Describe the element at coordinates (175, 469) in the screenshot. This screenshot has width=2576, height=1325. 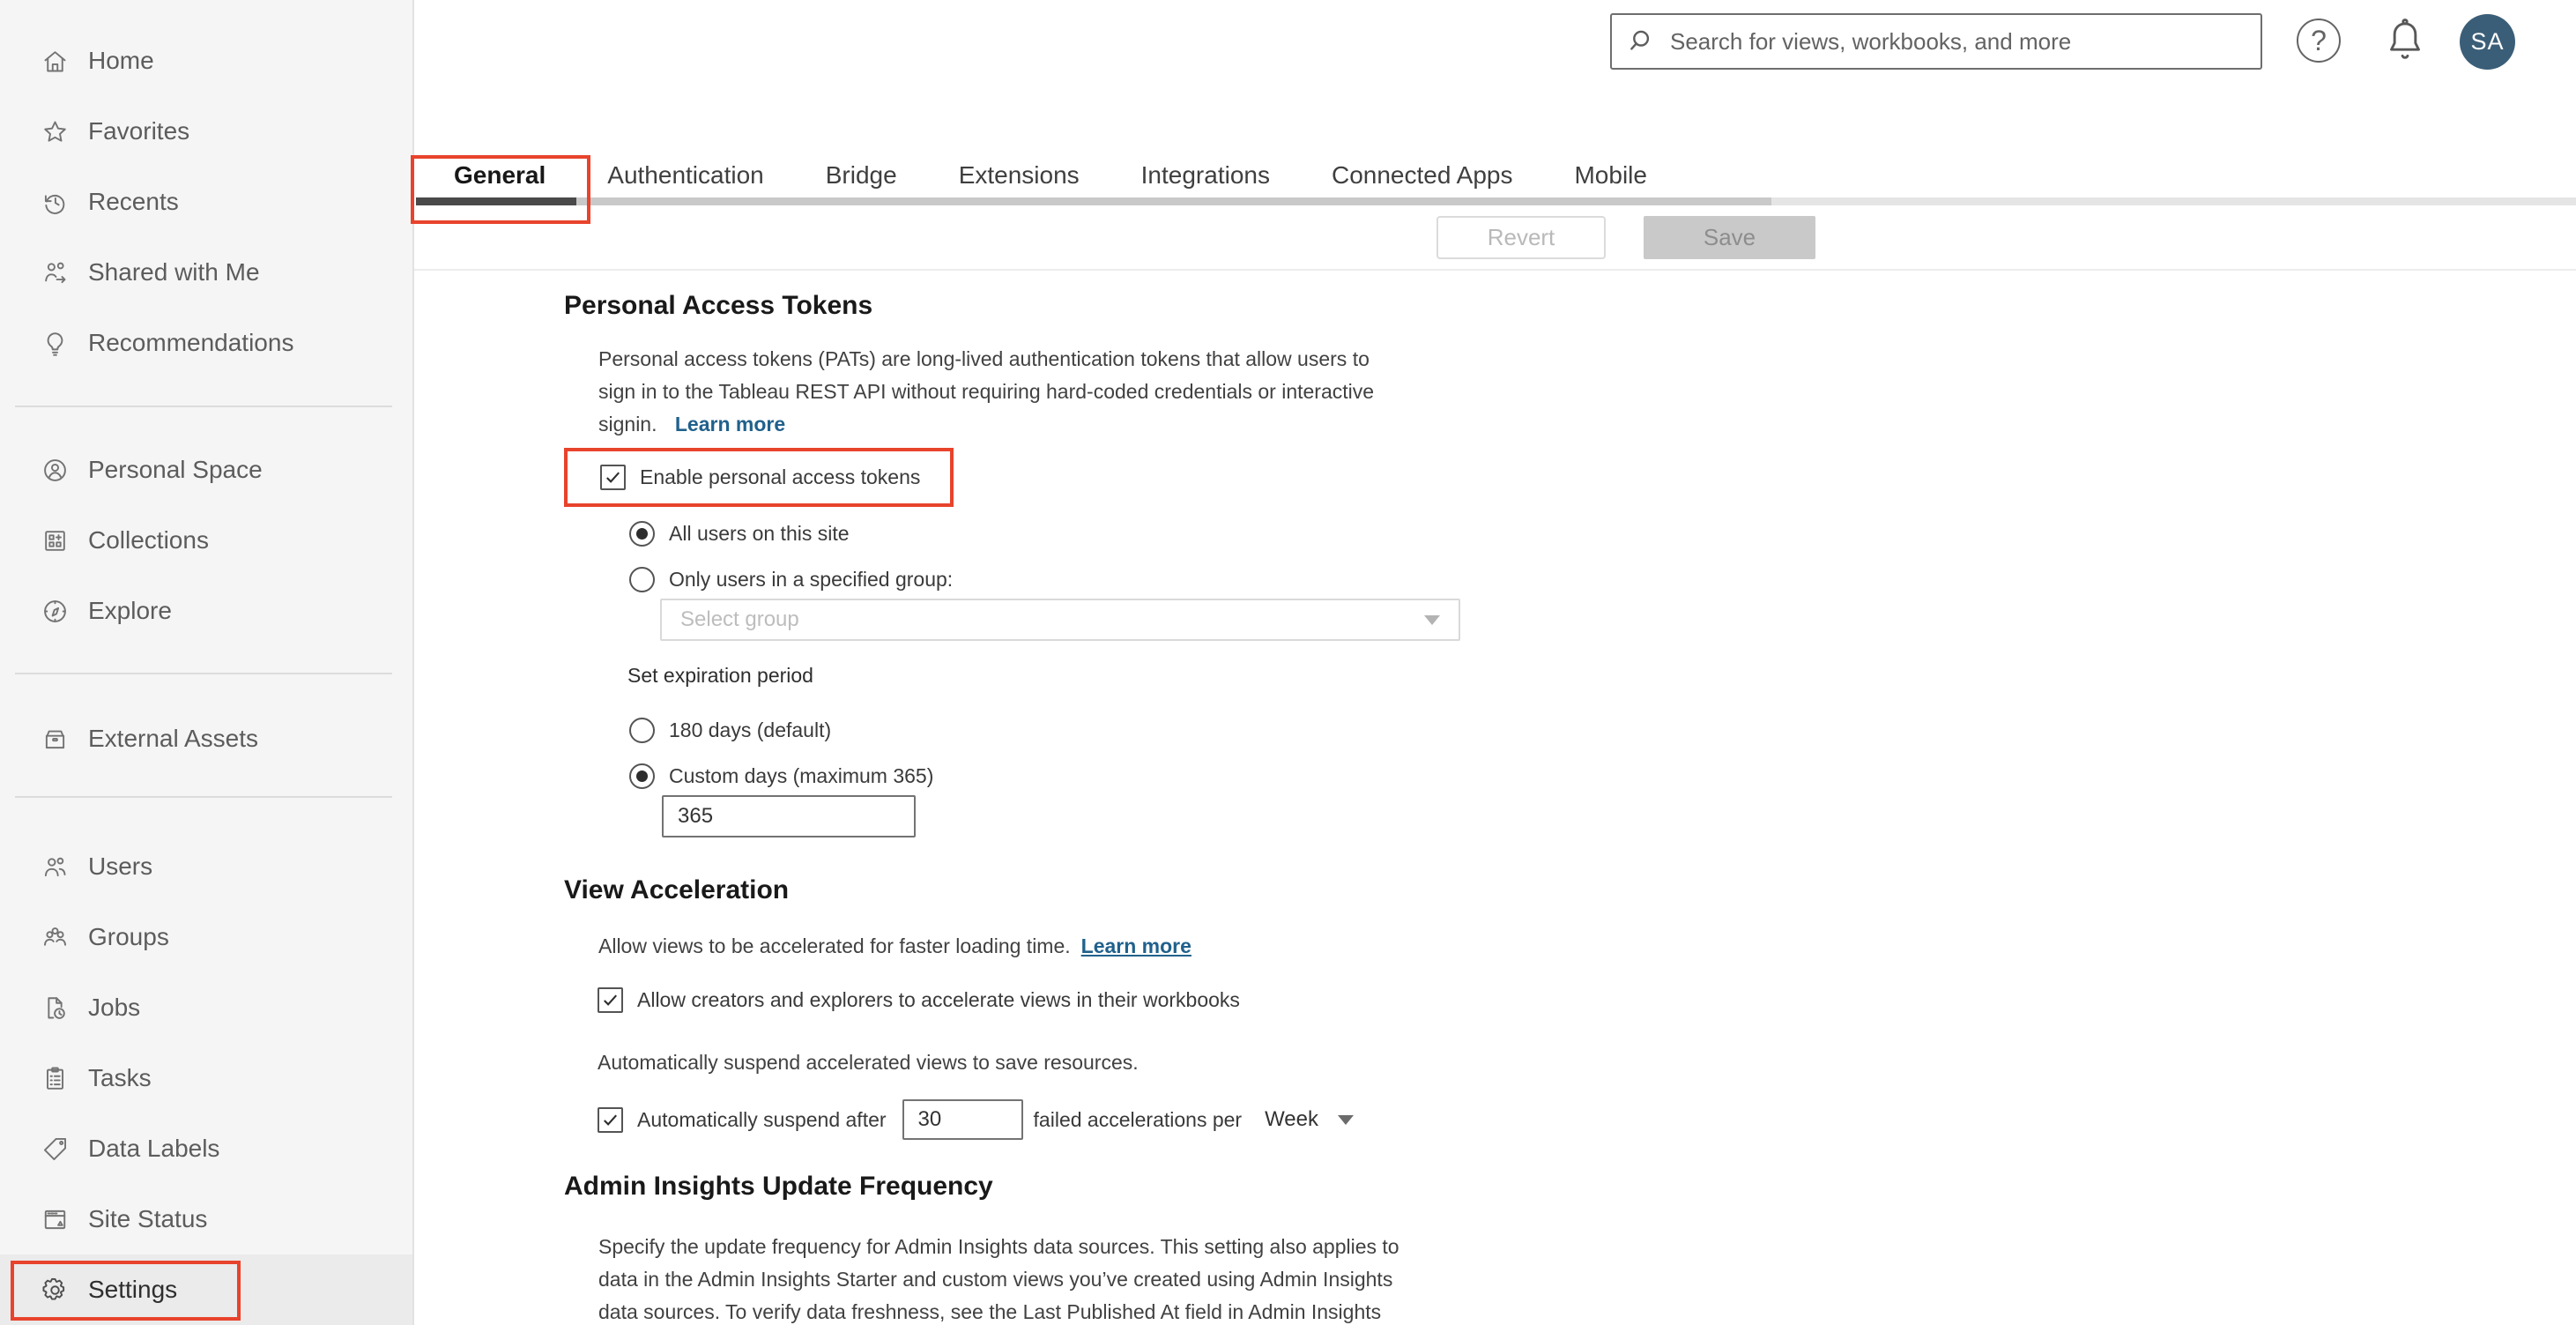
I see `sidebar-item-label: Personal Space` at that location.